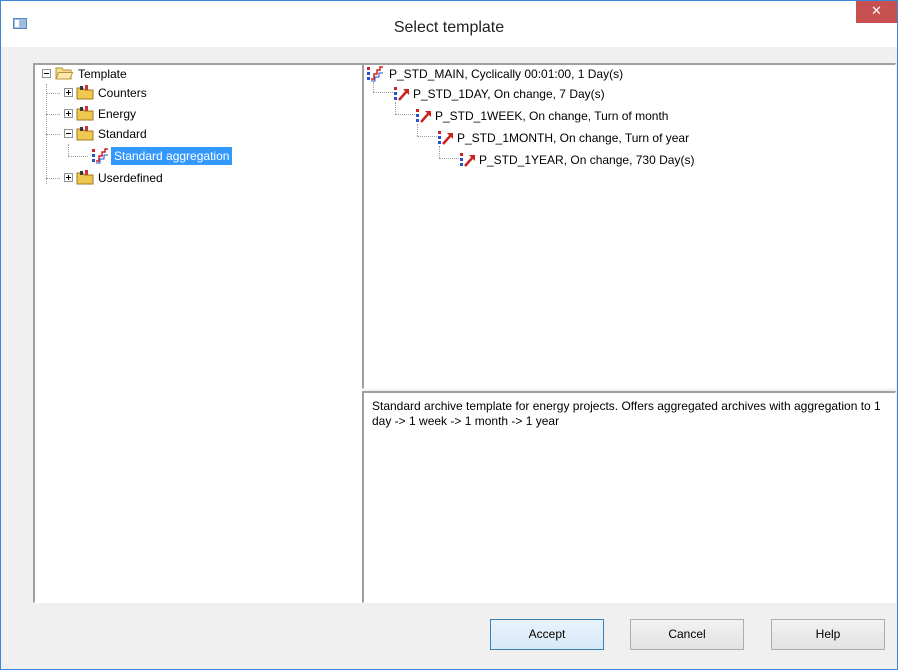 This screenshot has width=898, height=670. Describe the element at coordinates (172, 156) in the screenshot. I see `tree-label: Standard aggregation` at that location.